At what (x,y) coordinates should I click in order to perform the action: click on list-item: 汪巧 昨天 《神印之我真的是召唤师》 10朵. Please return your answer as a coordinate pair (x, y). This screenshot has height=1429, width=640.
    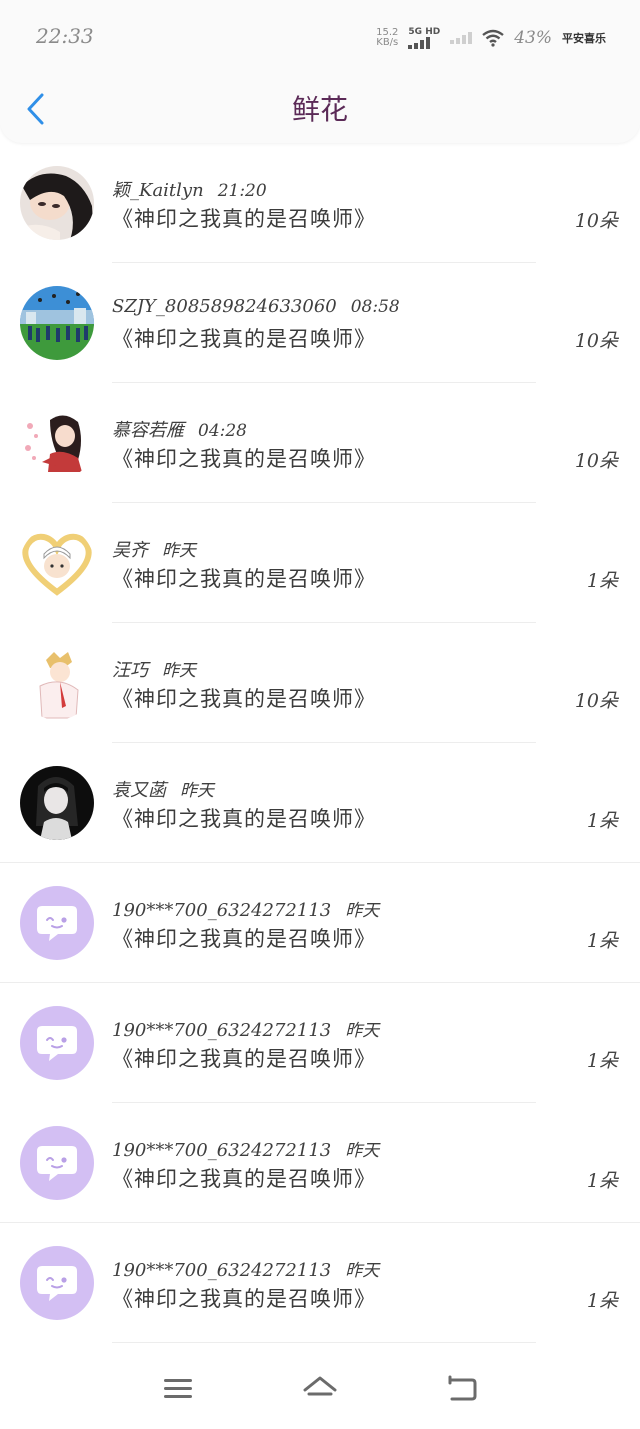
    Looking at the image, I should click on (320, 683).